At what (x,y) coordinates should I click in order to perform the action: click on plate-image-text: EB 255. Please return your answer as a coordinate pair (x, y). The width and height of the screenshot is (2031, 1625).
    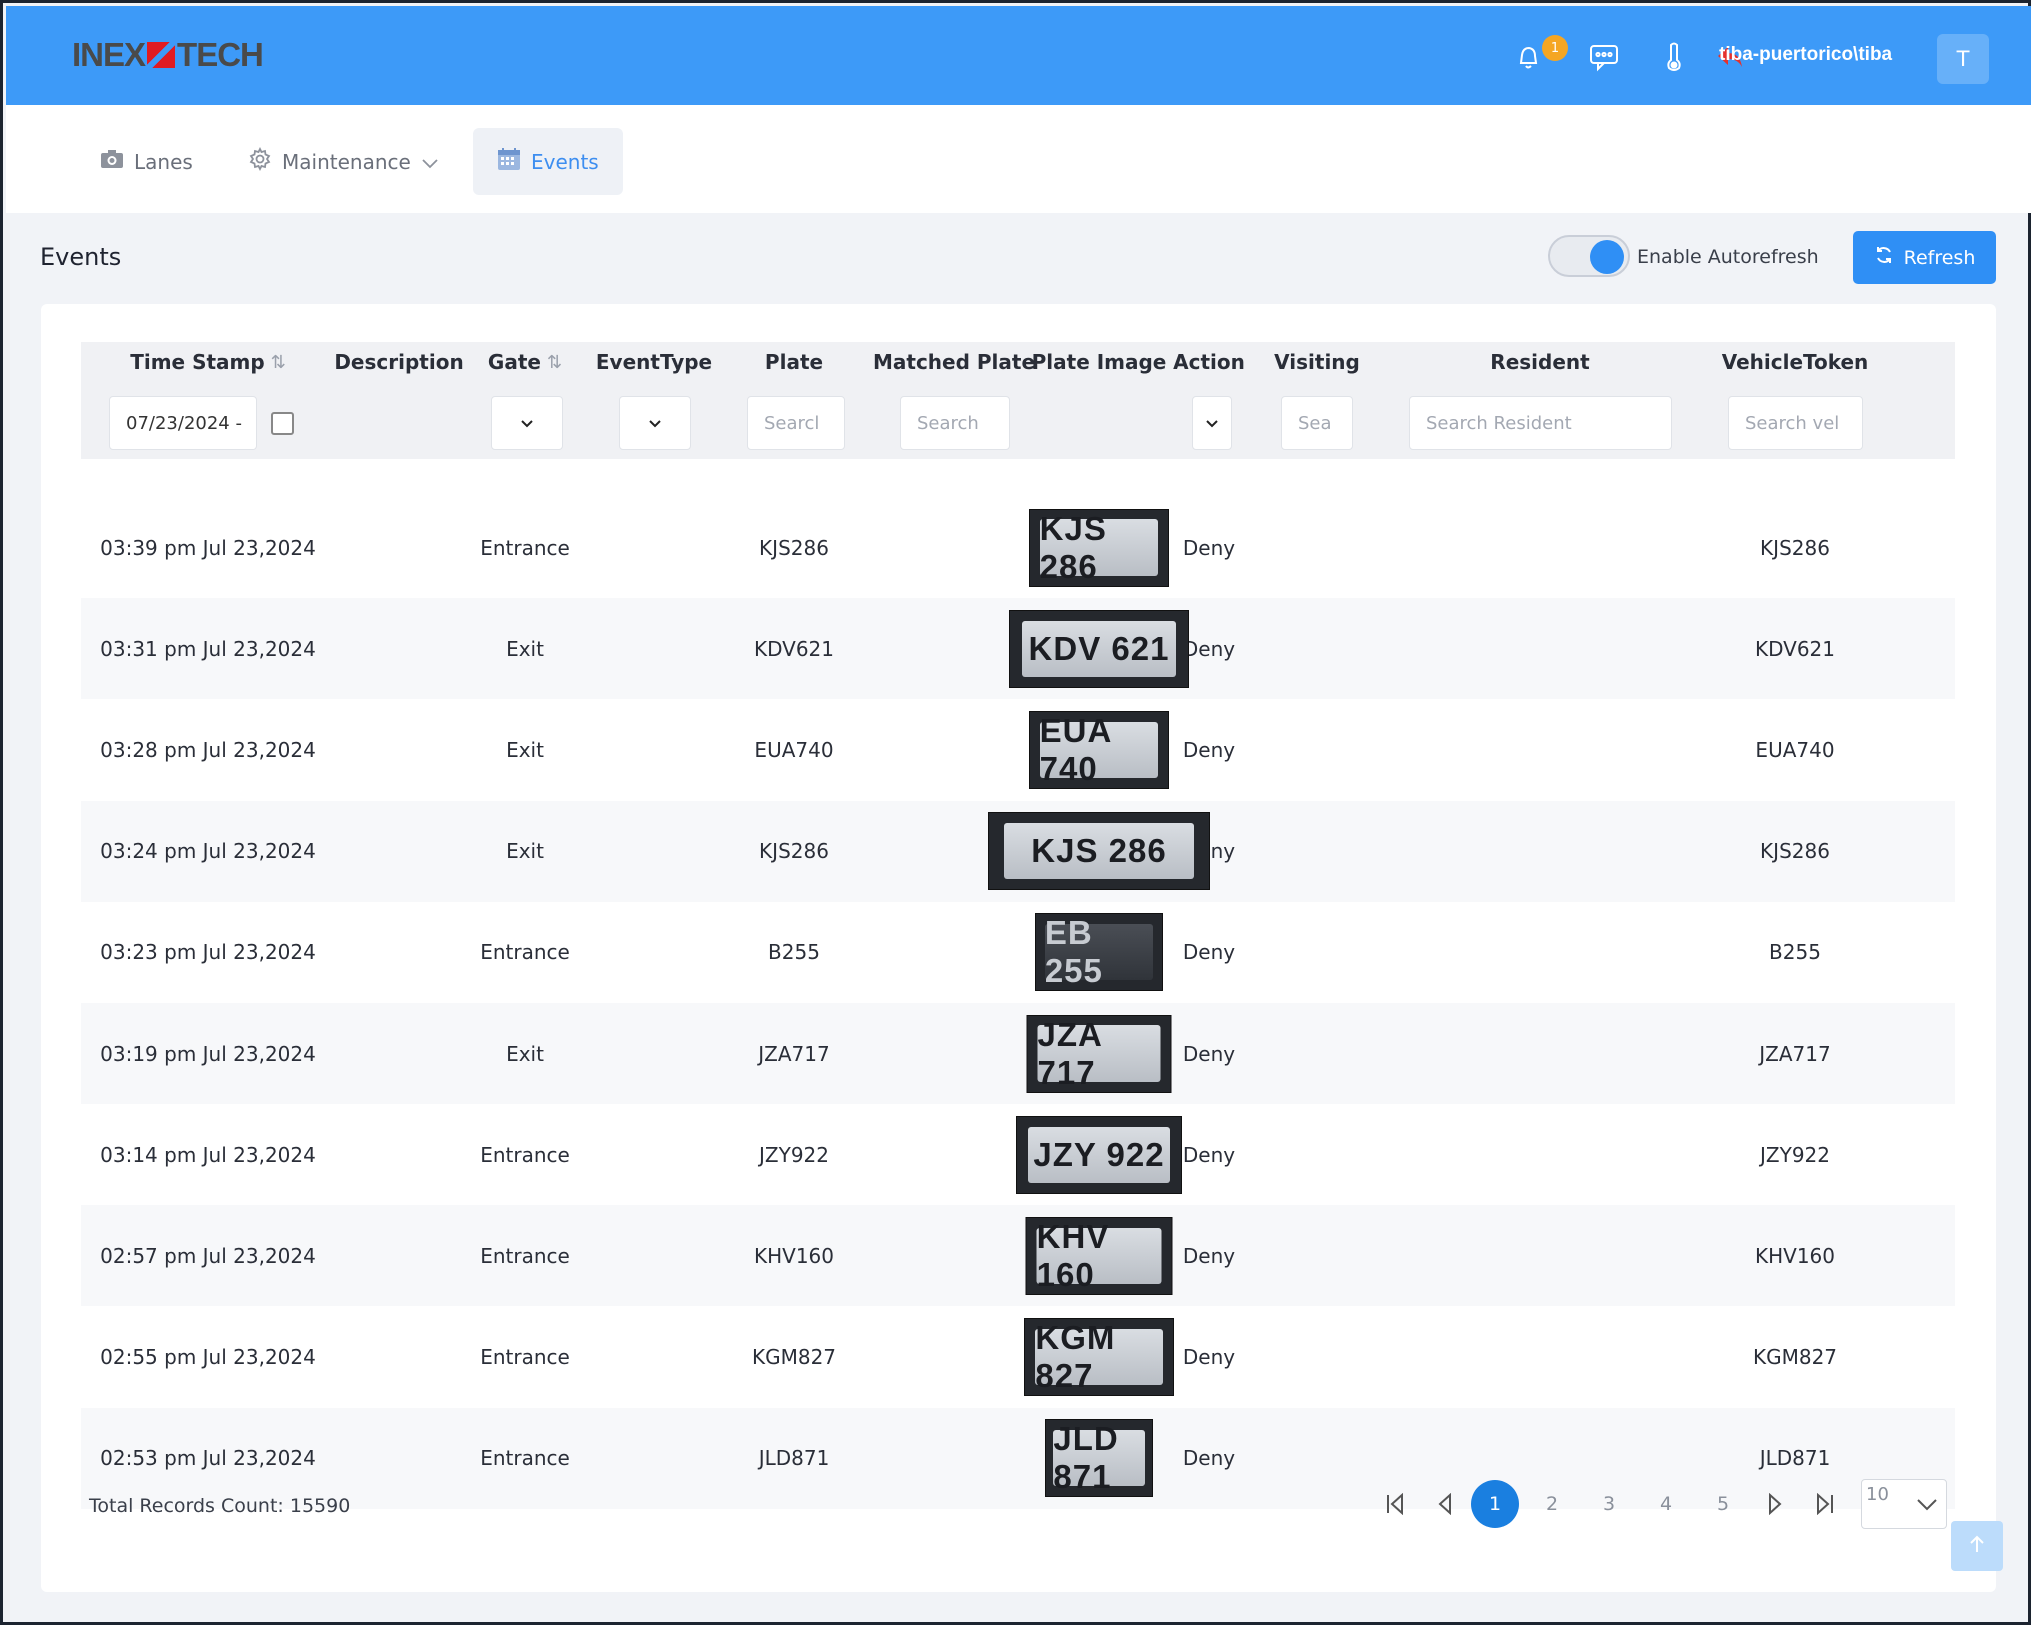
    Looking at the image, I should click on (1099, 951).